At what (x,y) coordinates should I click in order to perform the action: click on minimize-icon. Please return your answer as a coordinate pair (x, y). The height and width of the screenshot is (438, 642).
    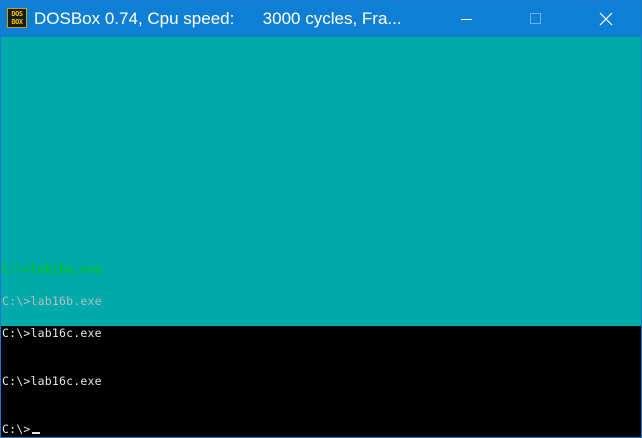
    Looking at the image, I should click on (466, 19).